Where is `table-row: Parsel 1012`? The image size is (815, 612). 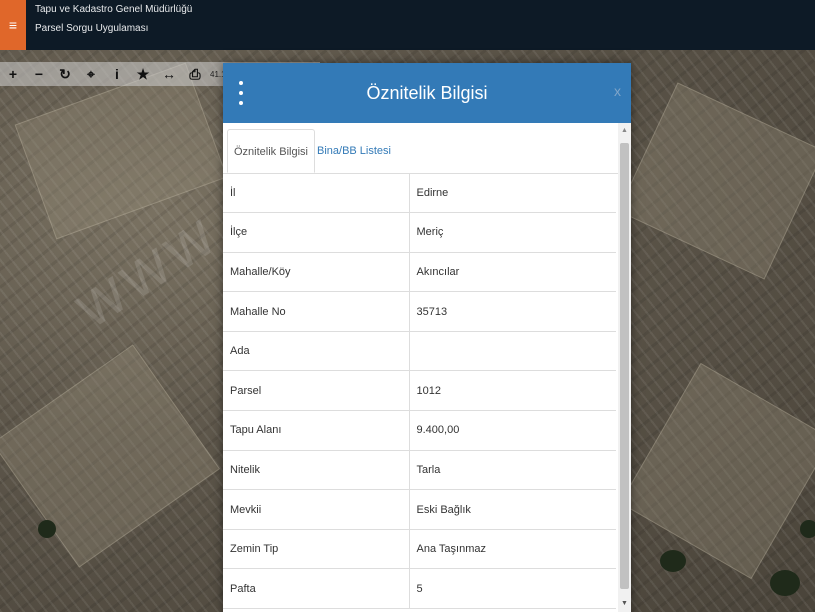 table-row: Parsel 1012 is located at coordinates (419, 391).